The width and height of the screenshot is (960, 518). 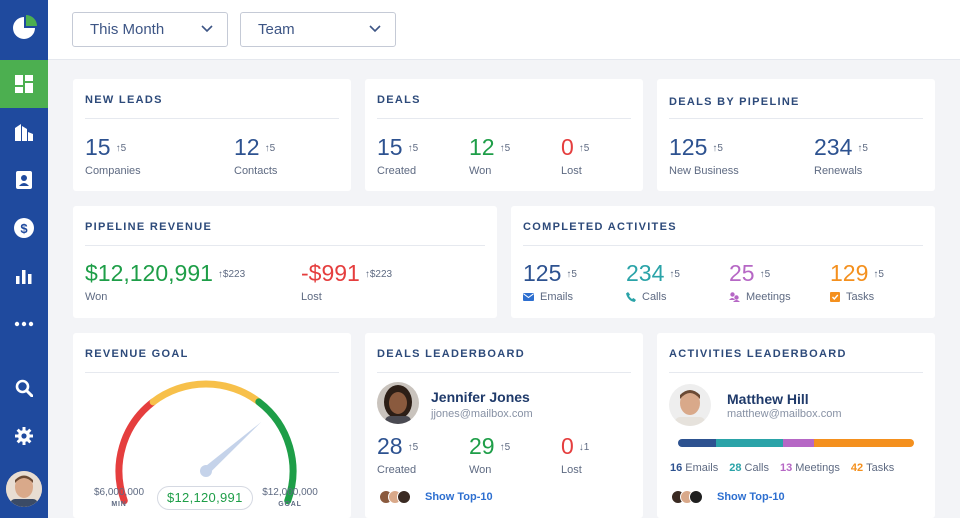 I want to click on sidebar-item-dashboard, so click(x=24, y=84).